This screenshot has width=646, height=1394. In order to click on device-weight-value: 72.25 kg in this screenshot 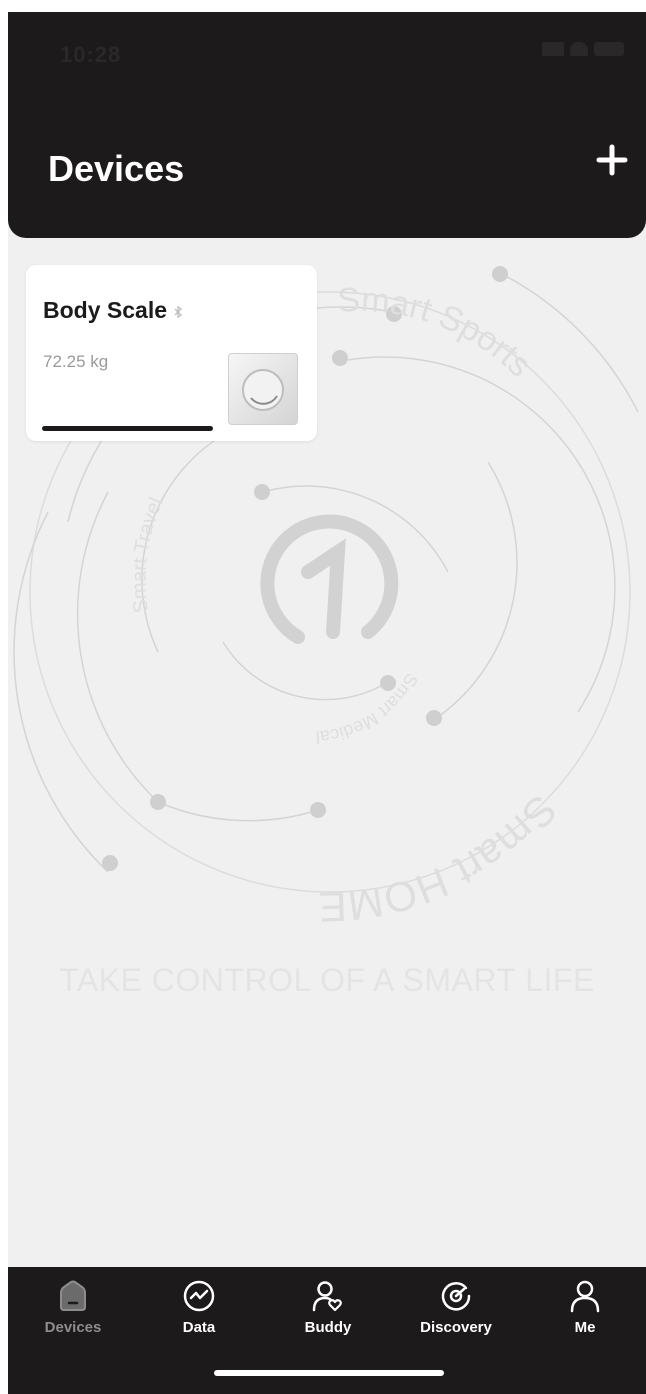, I will do `click(76, 361)`.